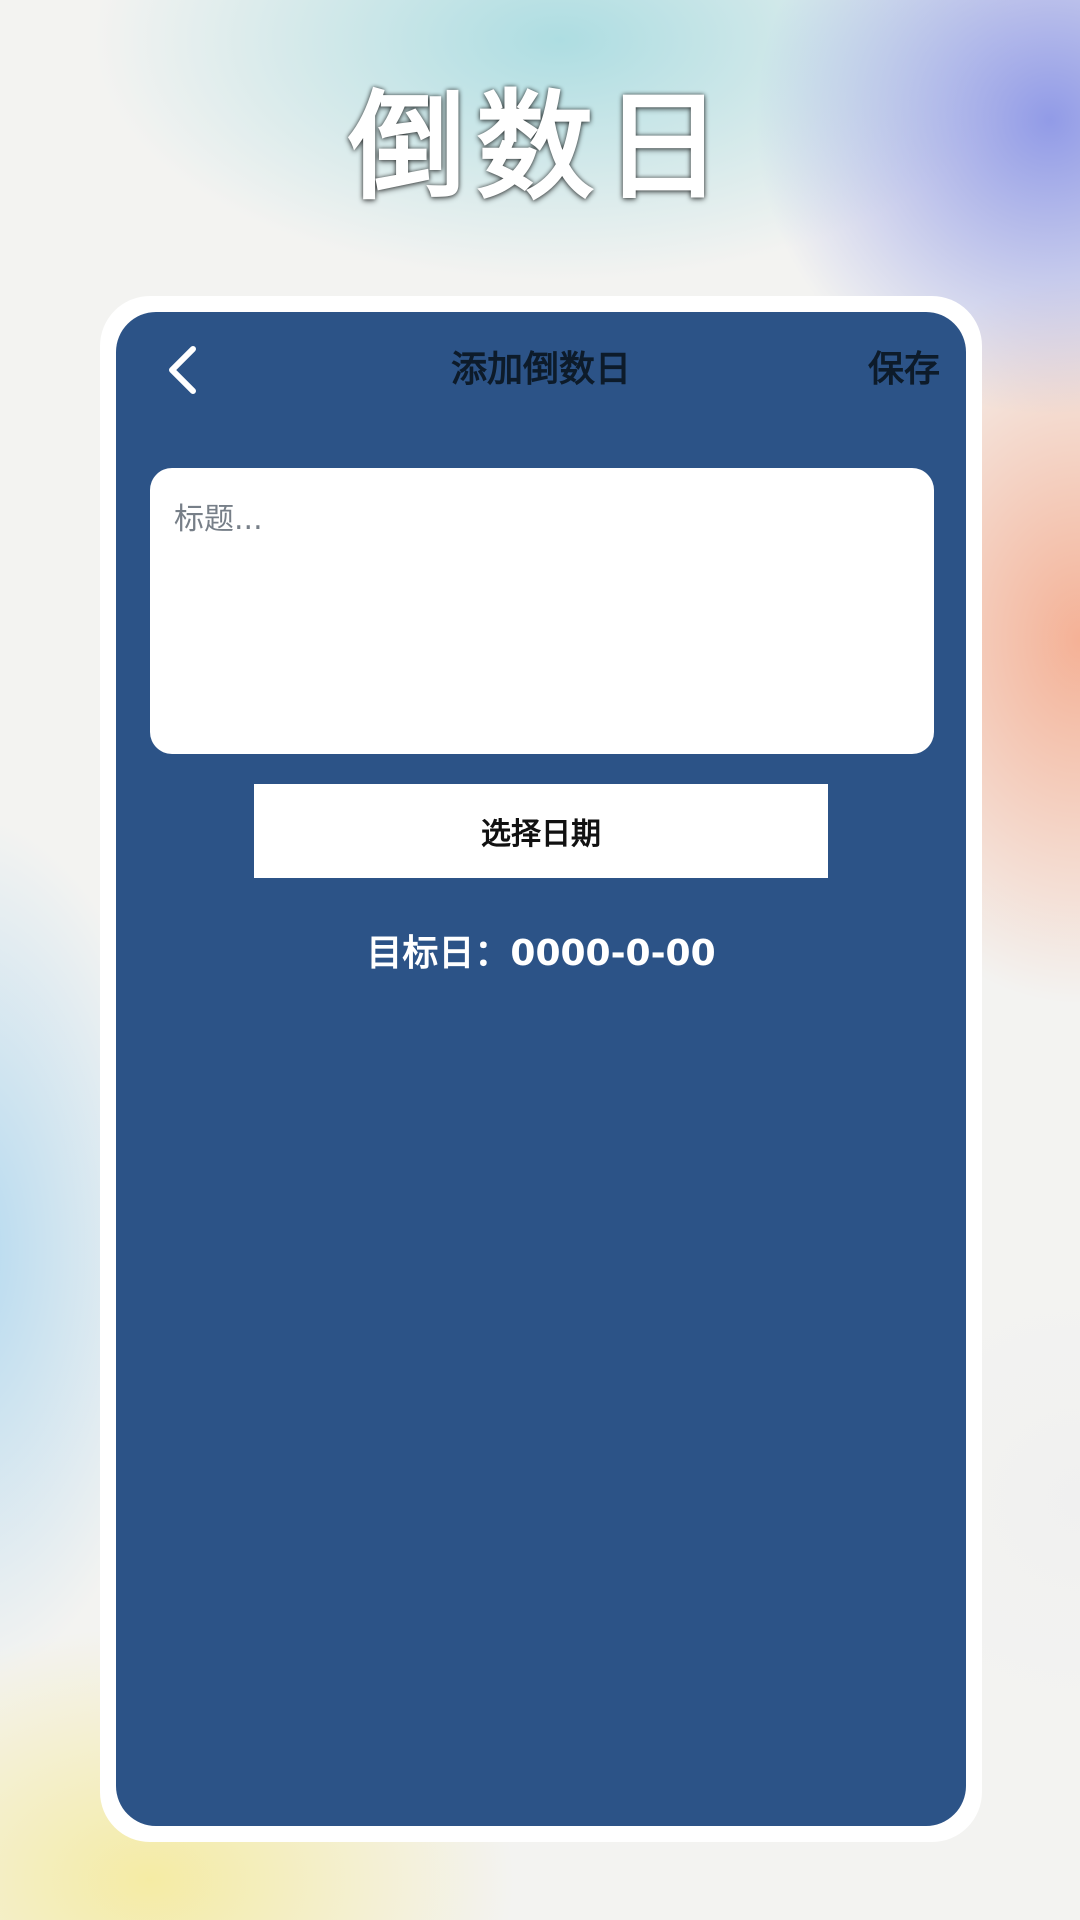  I want to click on target-date-value: 0000-0-00, so click(613, 953).